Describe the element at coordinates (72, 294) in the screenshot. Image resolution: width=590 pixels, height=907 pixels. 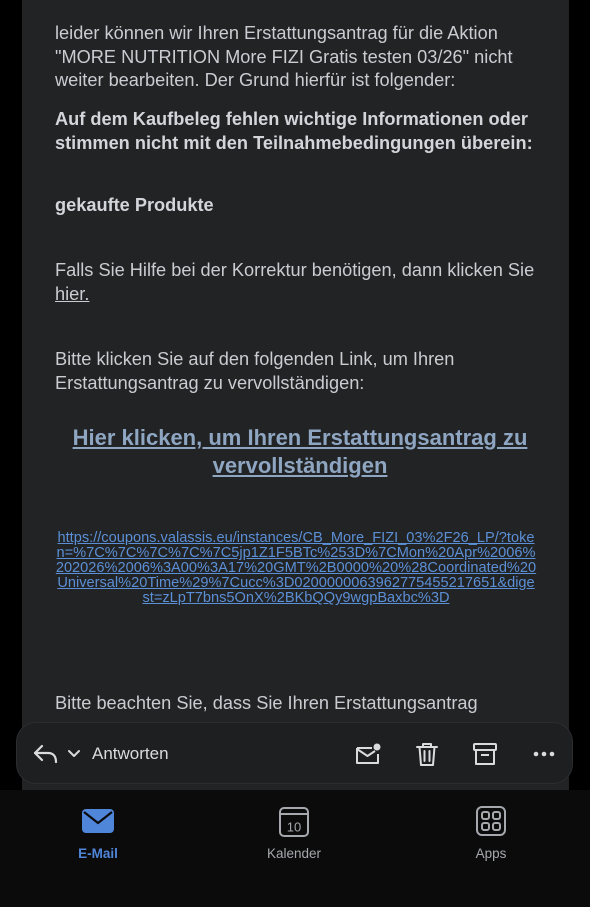
I see `help-link: hier.` at that location.